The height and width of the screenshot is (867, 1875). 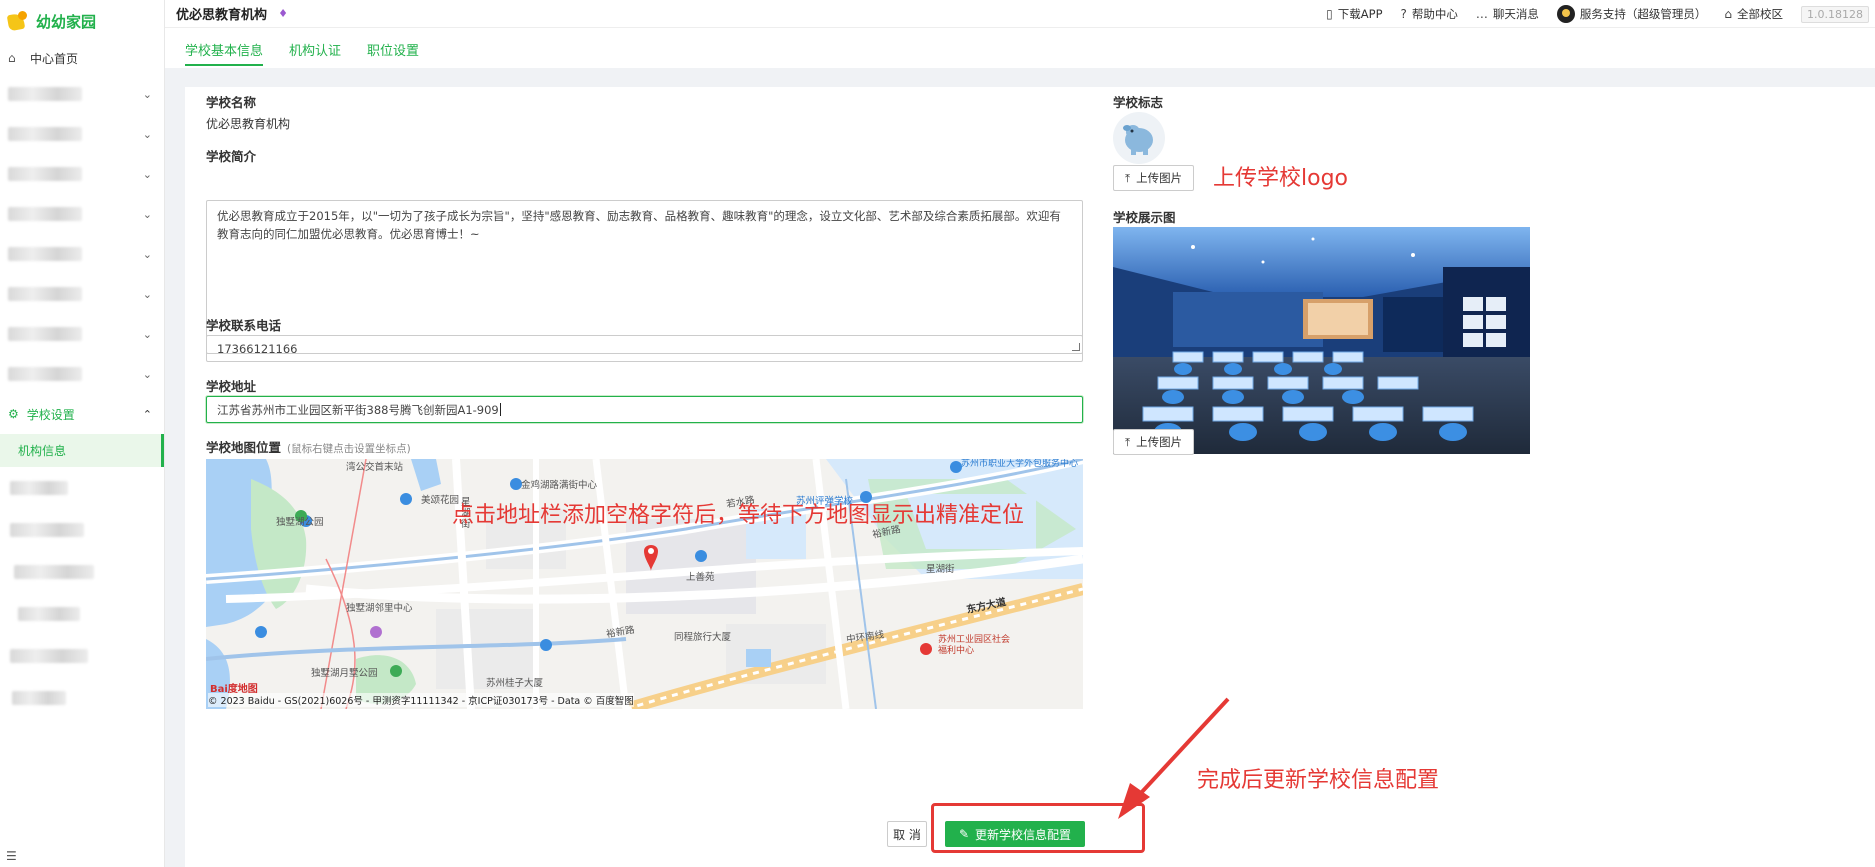 I want to click on school-map-label-text: 学校地图位置, so click(x=244, y=447).